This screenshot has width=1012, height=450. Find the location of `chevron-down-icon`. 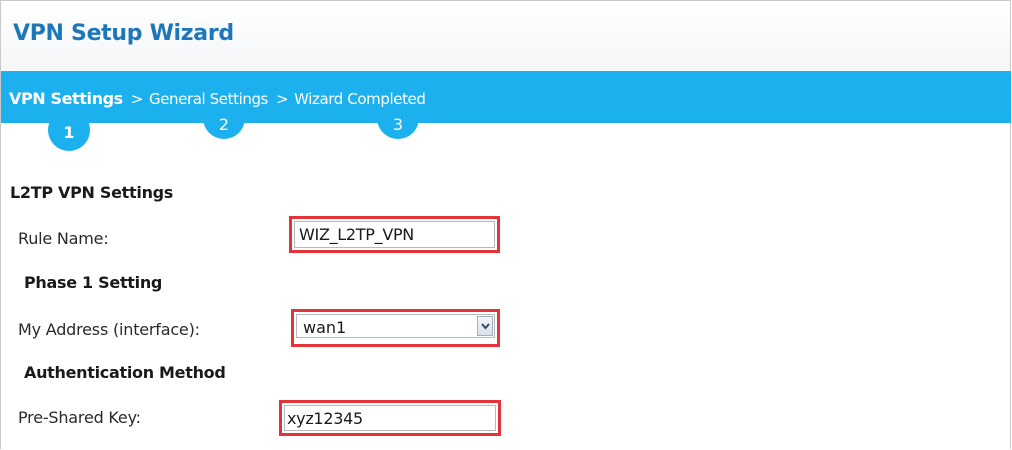

chevron-down-icon is located at coordinates (485, 326).